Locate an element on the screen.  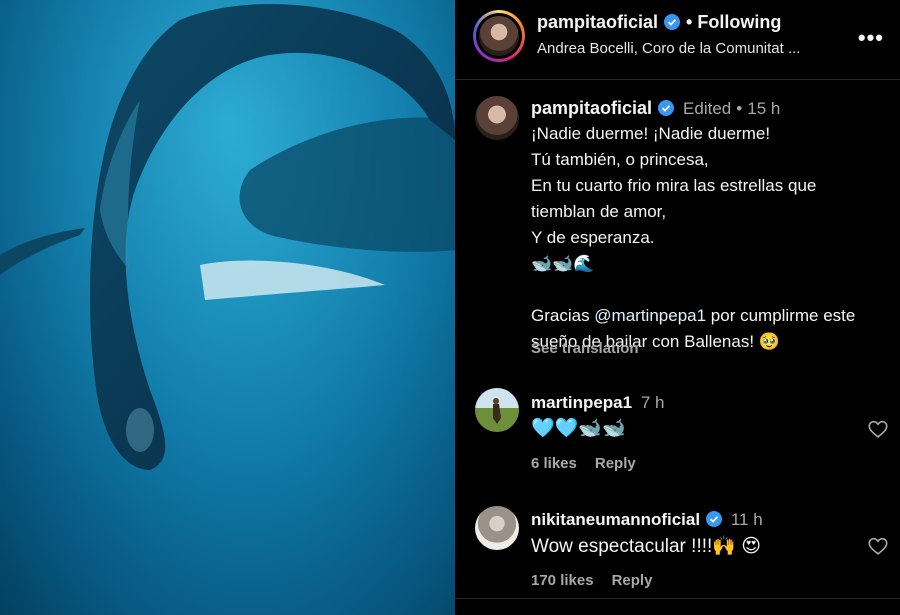
comment-header: nikitaneumannoficial 11 h is located at coordinates (647, 520).